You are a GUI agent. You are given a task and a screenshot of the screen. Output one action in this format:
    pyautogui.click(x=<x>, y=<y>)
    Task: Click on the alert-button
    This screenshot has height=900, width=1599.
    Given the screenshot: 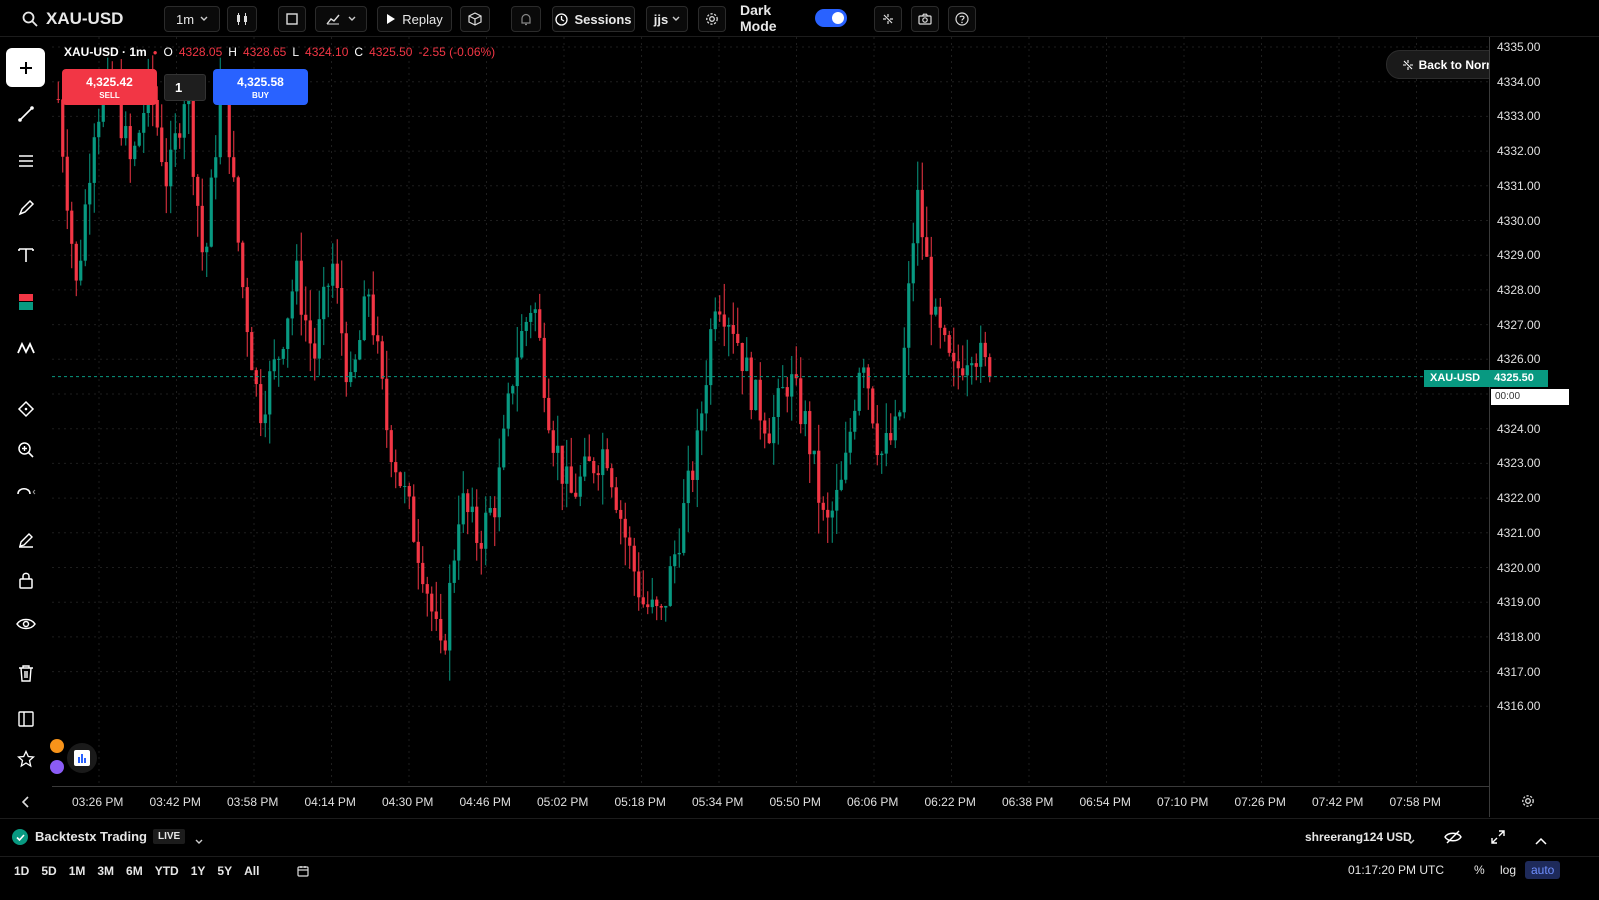 What is the action you would take?
    pyautogui.click(x=526, y=19)
    